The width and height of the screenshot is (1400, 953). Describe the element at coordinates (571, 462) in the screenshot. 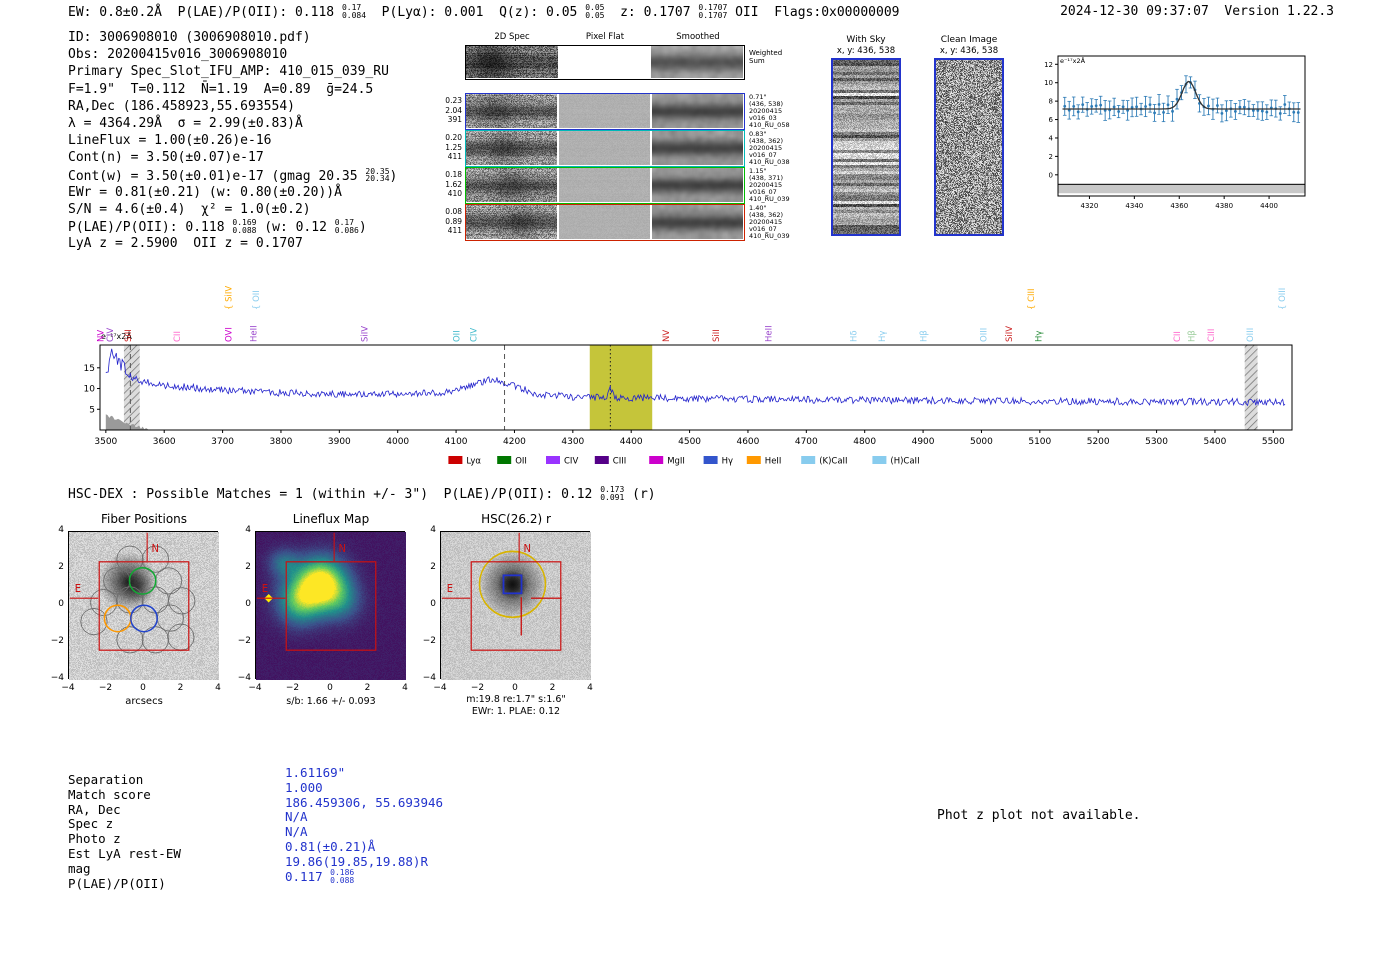

I see `legend-label: CIV` at that location.